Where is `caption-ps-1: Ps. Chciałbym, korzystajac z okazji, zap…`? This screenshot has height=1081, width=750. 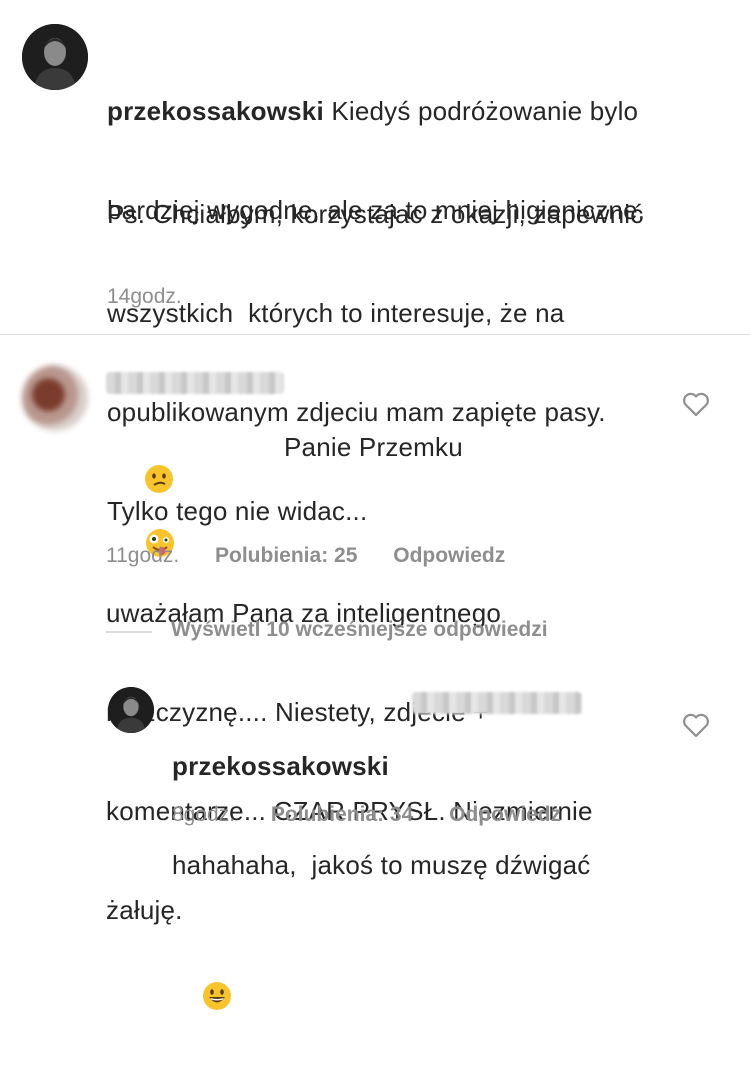 caption-ps-1: Ps. Chciałbym, korzystajac z okazji, zap… is located at coordinates (375, 214).